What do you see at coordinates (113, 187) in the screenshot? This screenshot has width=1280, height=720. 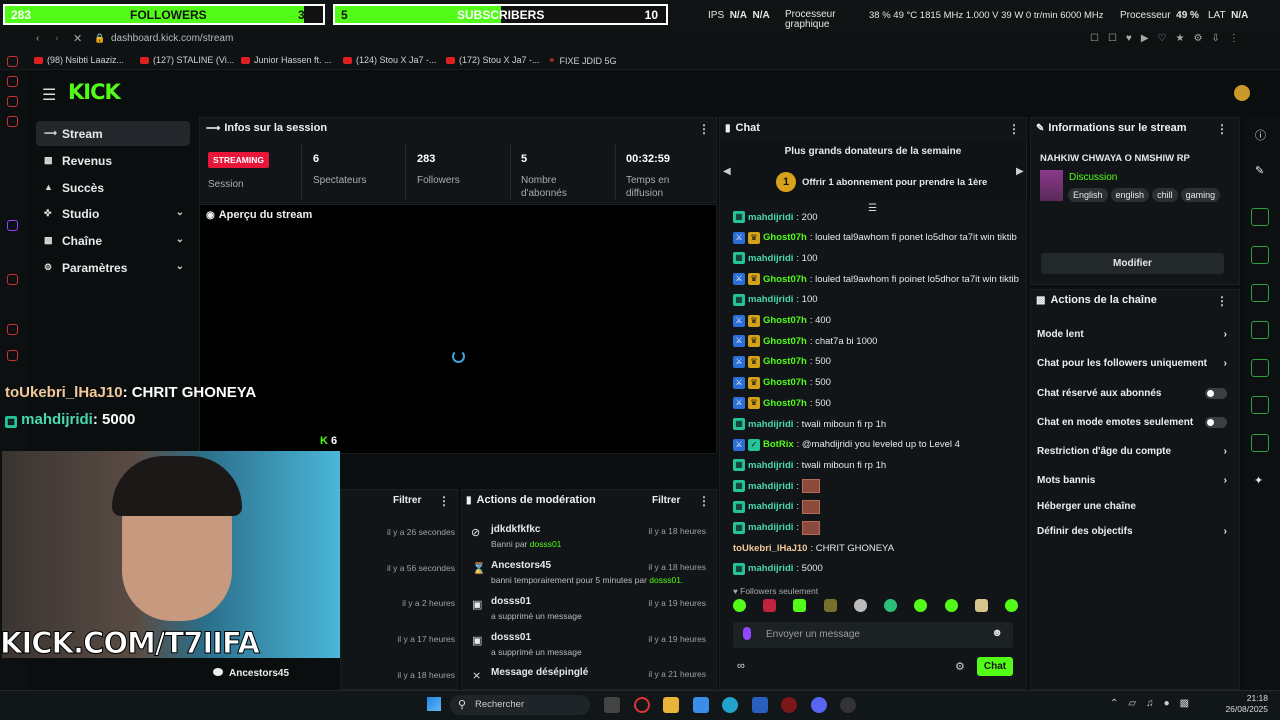 I see `sidebar-item-succes: ▲ Succès` at bounding box center [113, 187].